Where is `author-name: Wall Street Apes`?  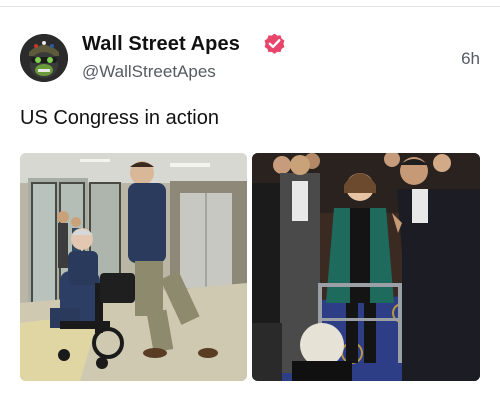 author-name: Wall Street Apes is located at coordinates (161, 44).